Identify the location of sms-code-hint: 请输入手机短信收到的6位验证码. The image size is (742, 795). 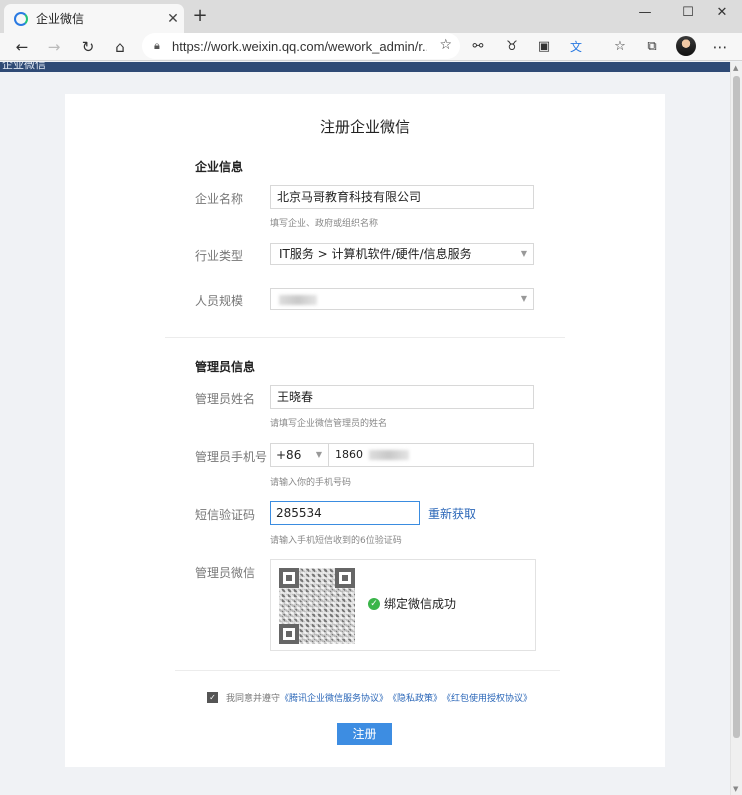
(336, 541).